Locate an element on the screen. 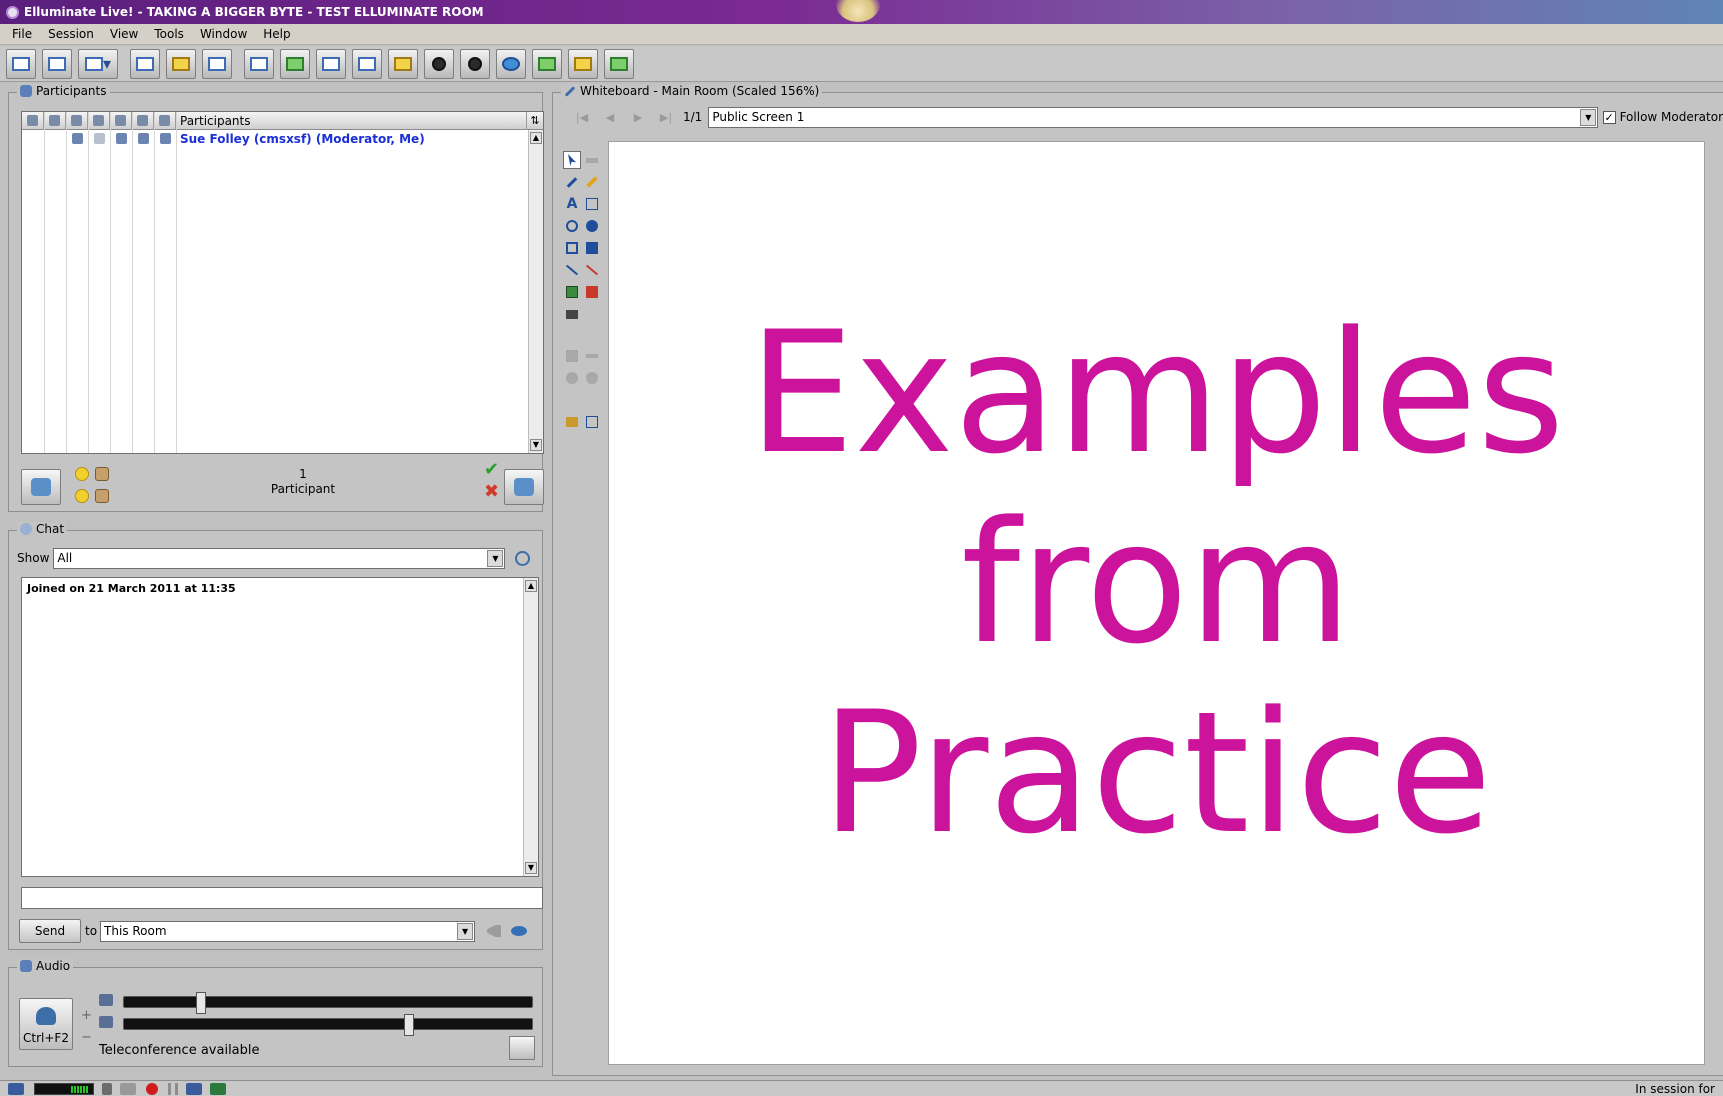 The image size is (1723, 1096). smile-emoji-icon is located at coordinates (82, 474).